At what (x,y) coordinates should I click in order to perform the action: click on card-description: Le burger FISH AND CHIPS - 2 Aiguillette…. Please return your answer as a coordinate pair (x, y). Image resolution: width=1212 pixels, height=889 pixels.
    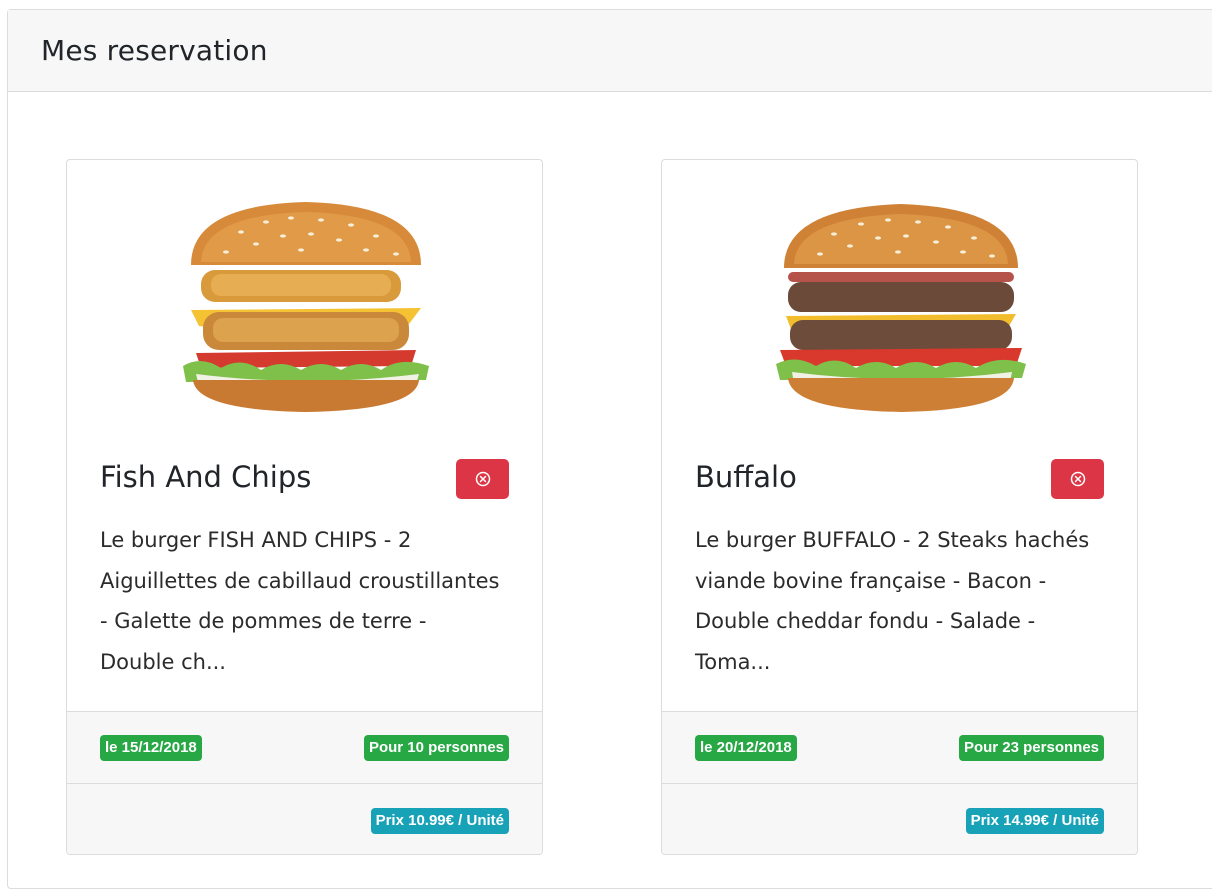
    Looking at the image, I should click on (300, 601).